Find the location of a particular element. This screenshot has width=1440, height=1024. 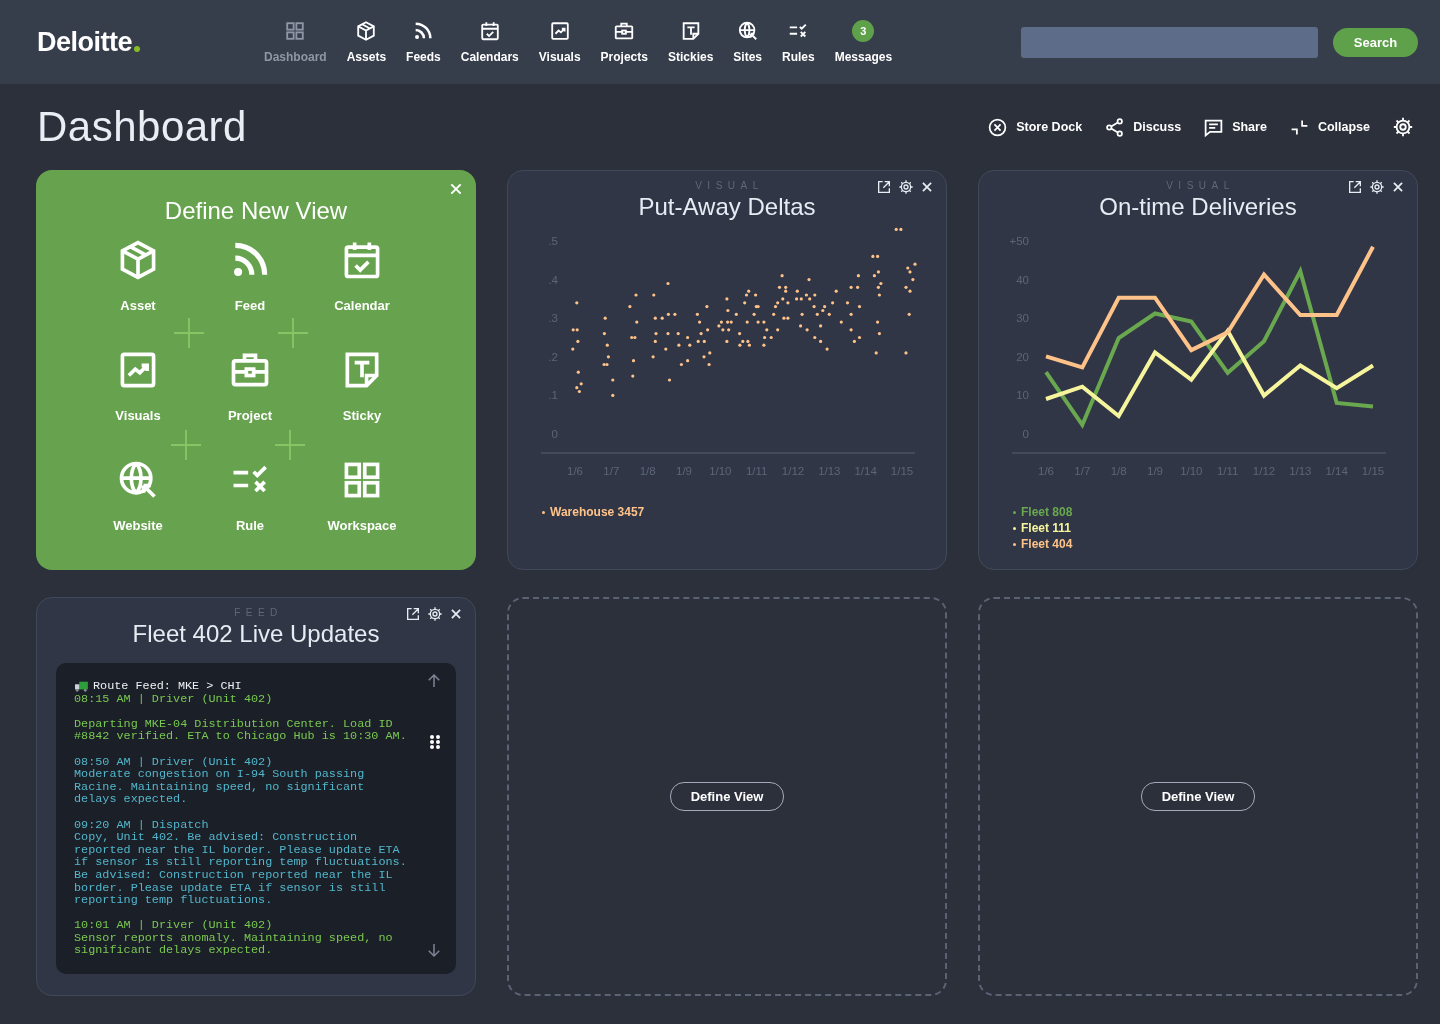

truck-icon is located at coordinates (81, 686).